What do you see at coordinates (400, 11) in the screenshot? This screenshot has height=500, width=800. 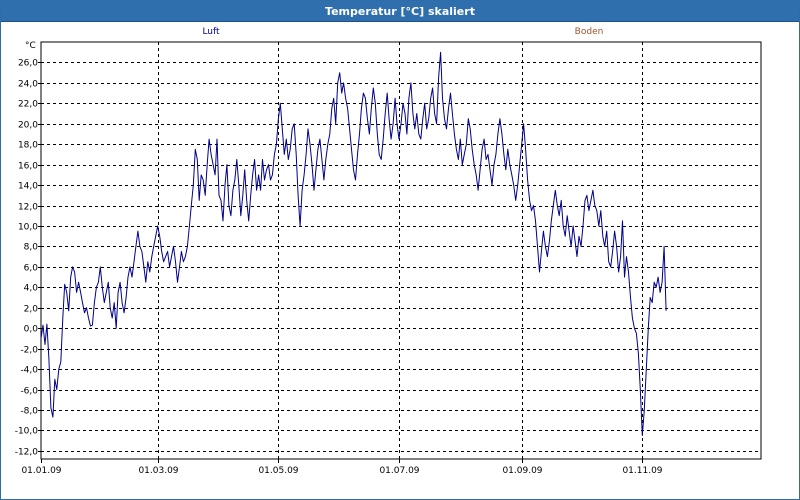 I see `chart-title: Temperatur [°C] skaliert` at bounding box center [400, 11].